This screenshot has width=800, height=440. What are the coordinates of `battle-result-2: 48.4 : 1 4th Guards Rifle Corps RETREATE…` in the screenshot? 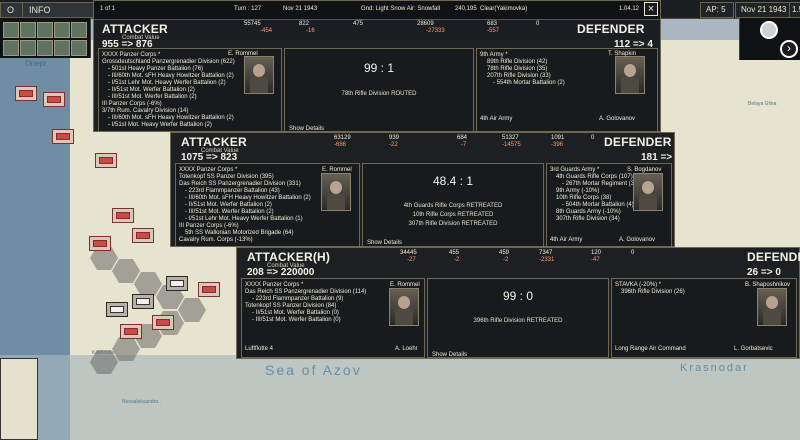 It's located at (453, 205).